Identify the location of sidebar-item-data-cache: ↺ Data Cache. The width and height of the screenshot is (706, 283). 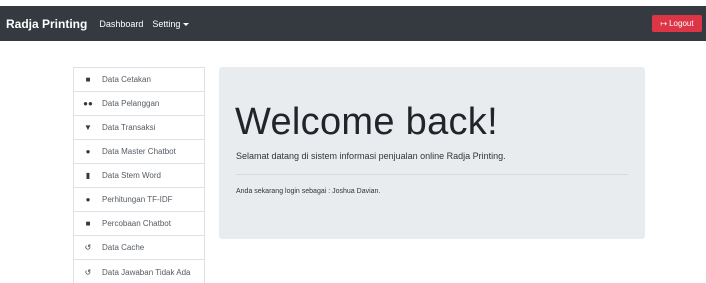
(139, 248).